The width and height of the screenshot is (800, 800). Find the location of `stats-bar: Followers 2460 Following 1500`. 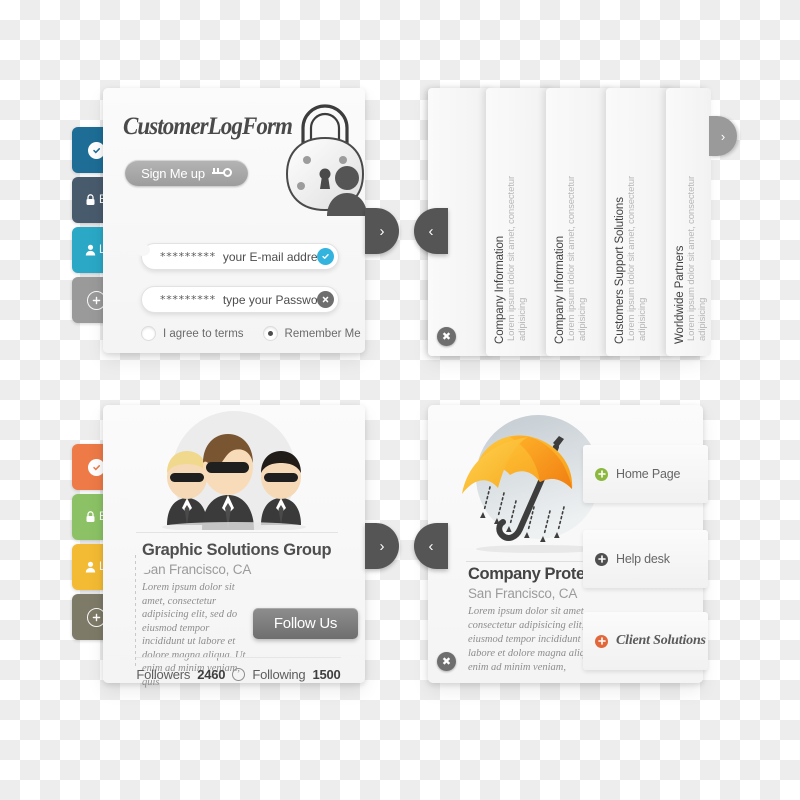

stats-bar: Followers 2460 Following 1500 is located at coordinates (238, 669).